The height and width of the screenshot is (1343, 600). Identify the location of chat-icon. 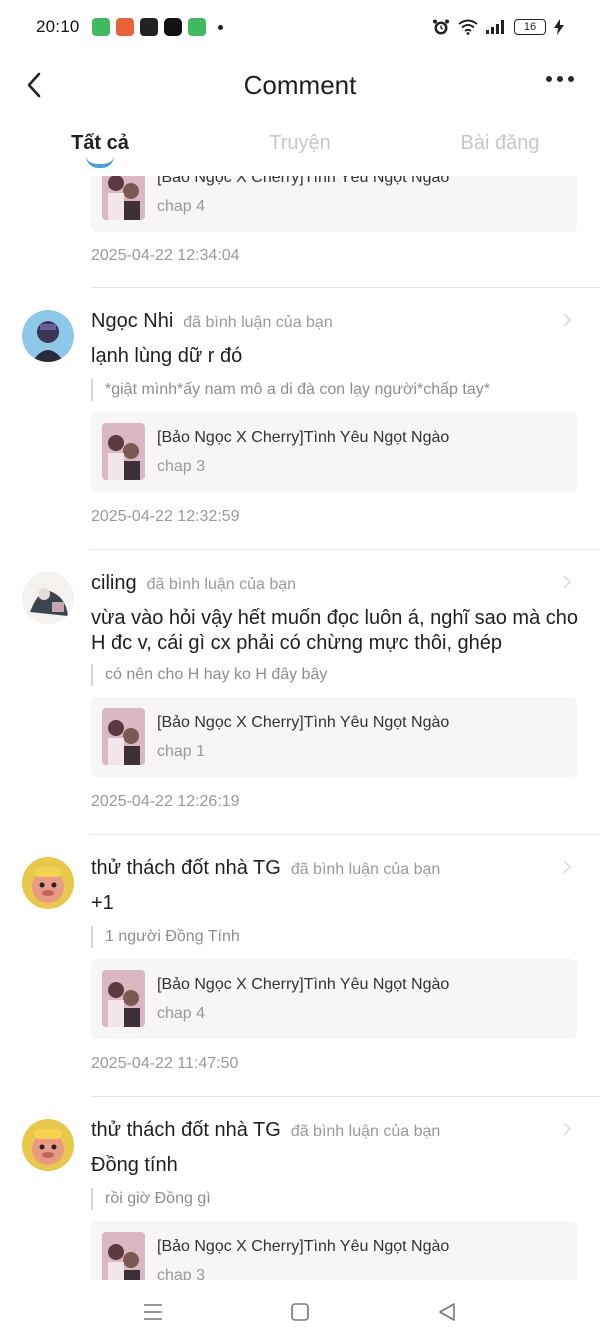
(196, 27).